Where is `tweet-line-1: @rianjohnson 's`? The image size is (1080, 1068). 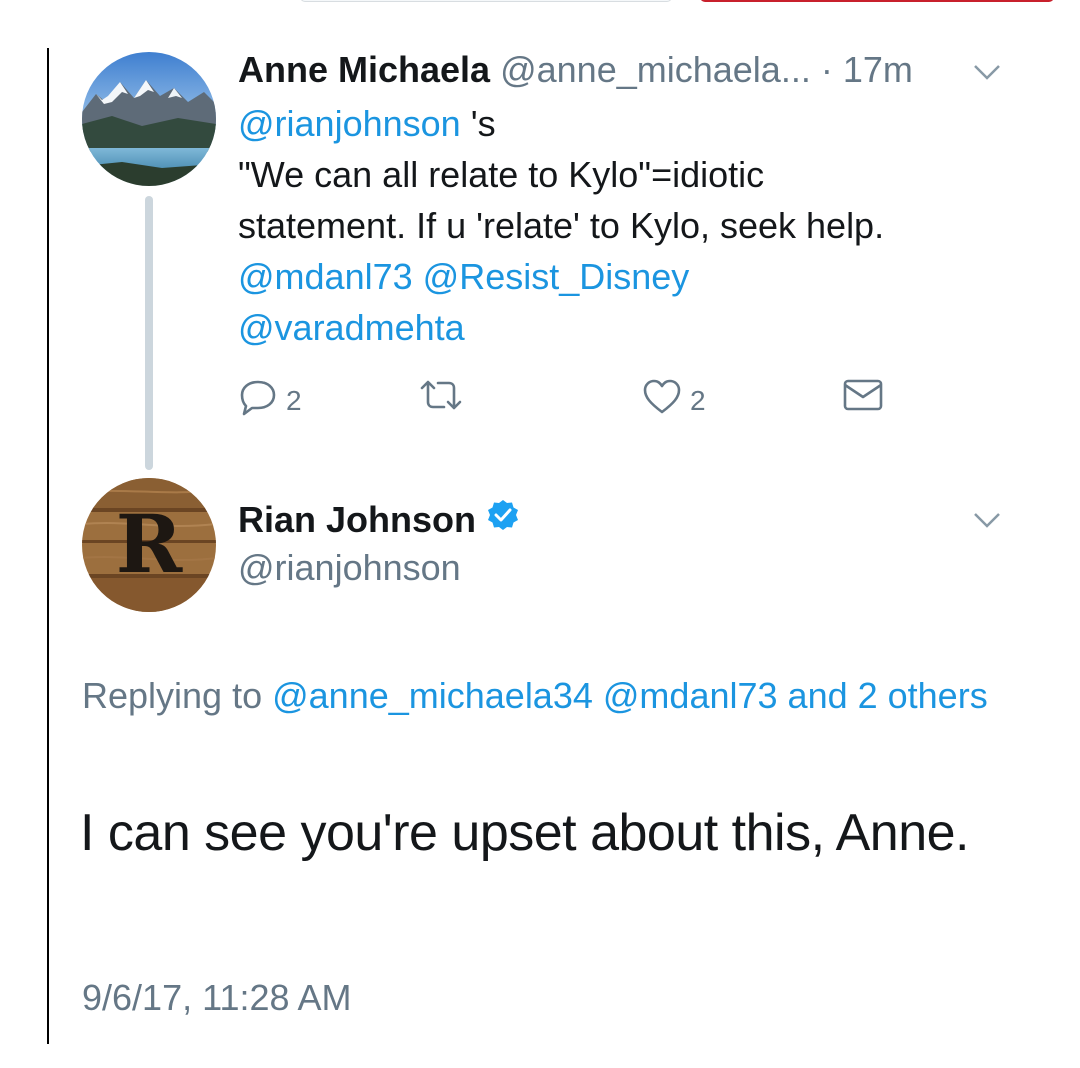
tweet-line-1: @rianjohnson 's is located at coordinates (638, 123).